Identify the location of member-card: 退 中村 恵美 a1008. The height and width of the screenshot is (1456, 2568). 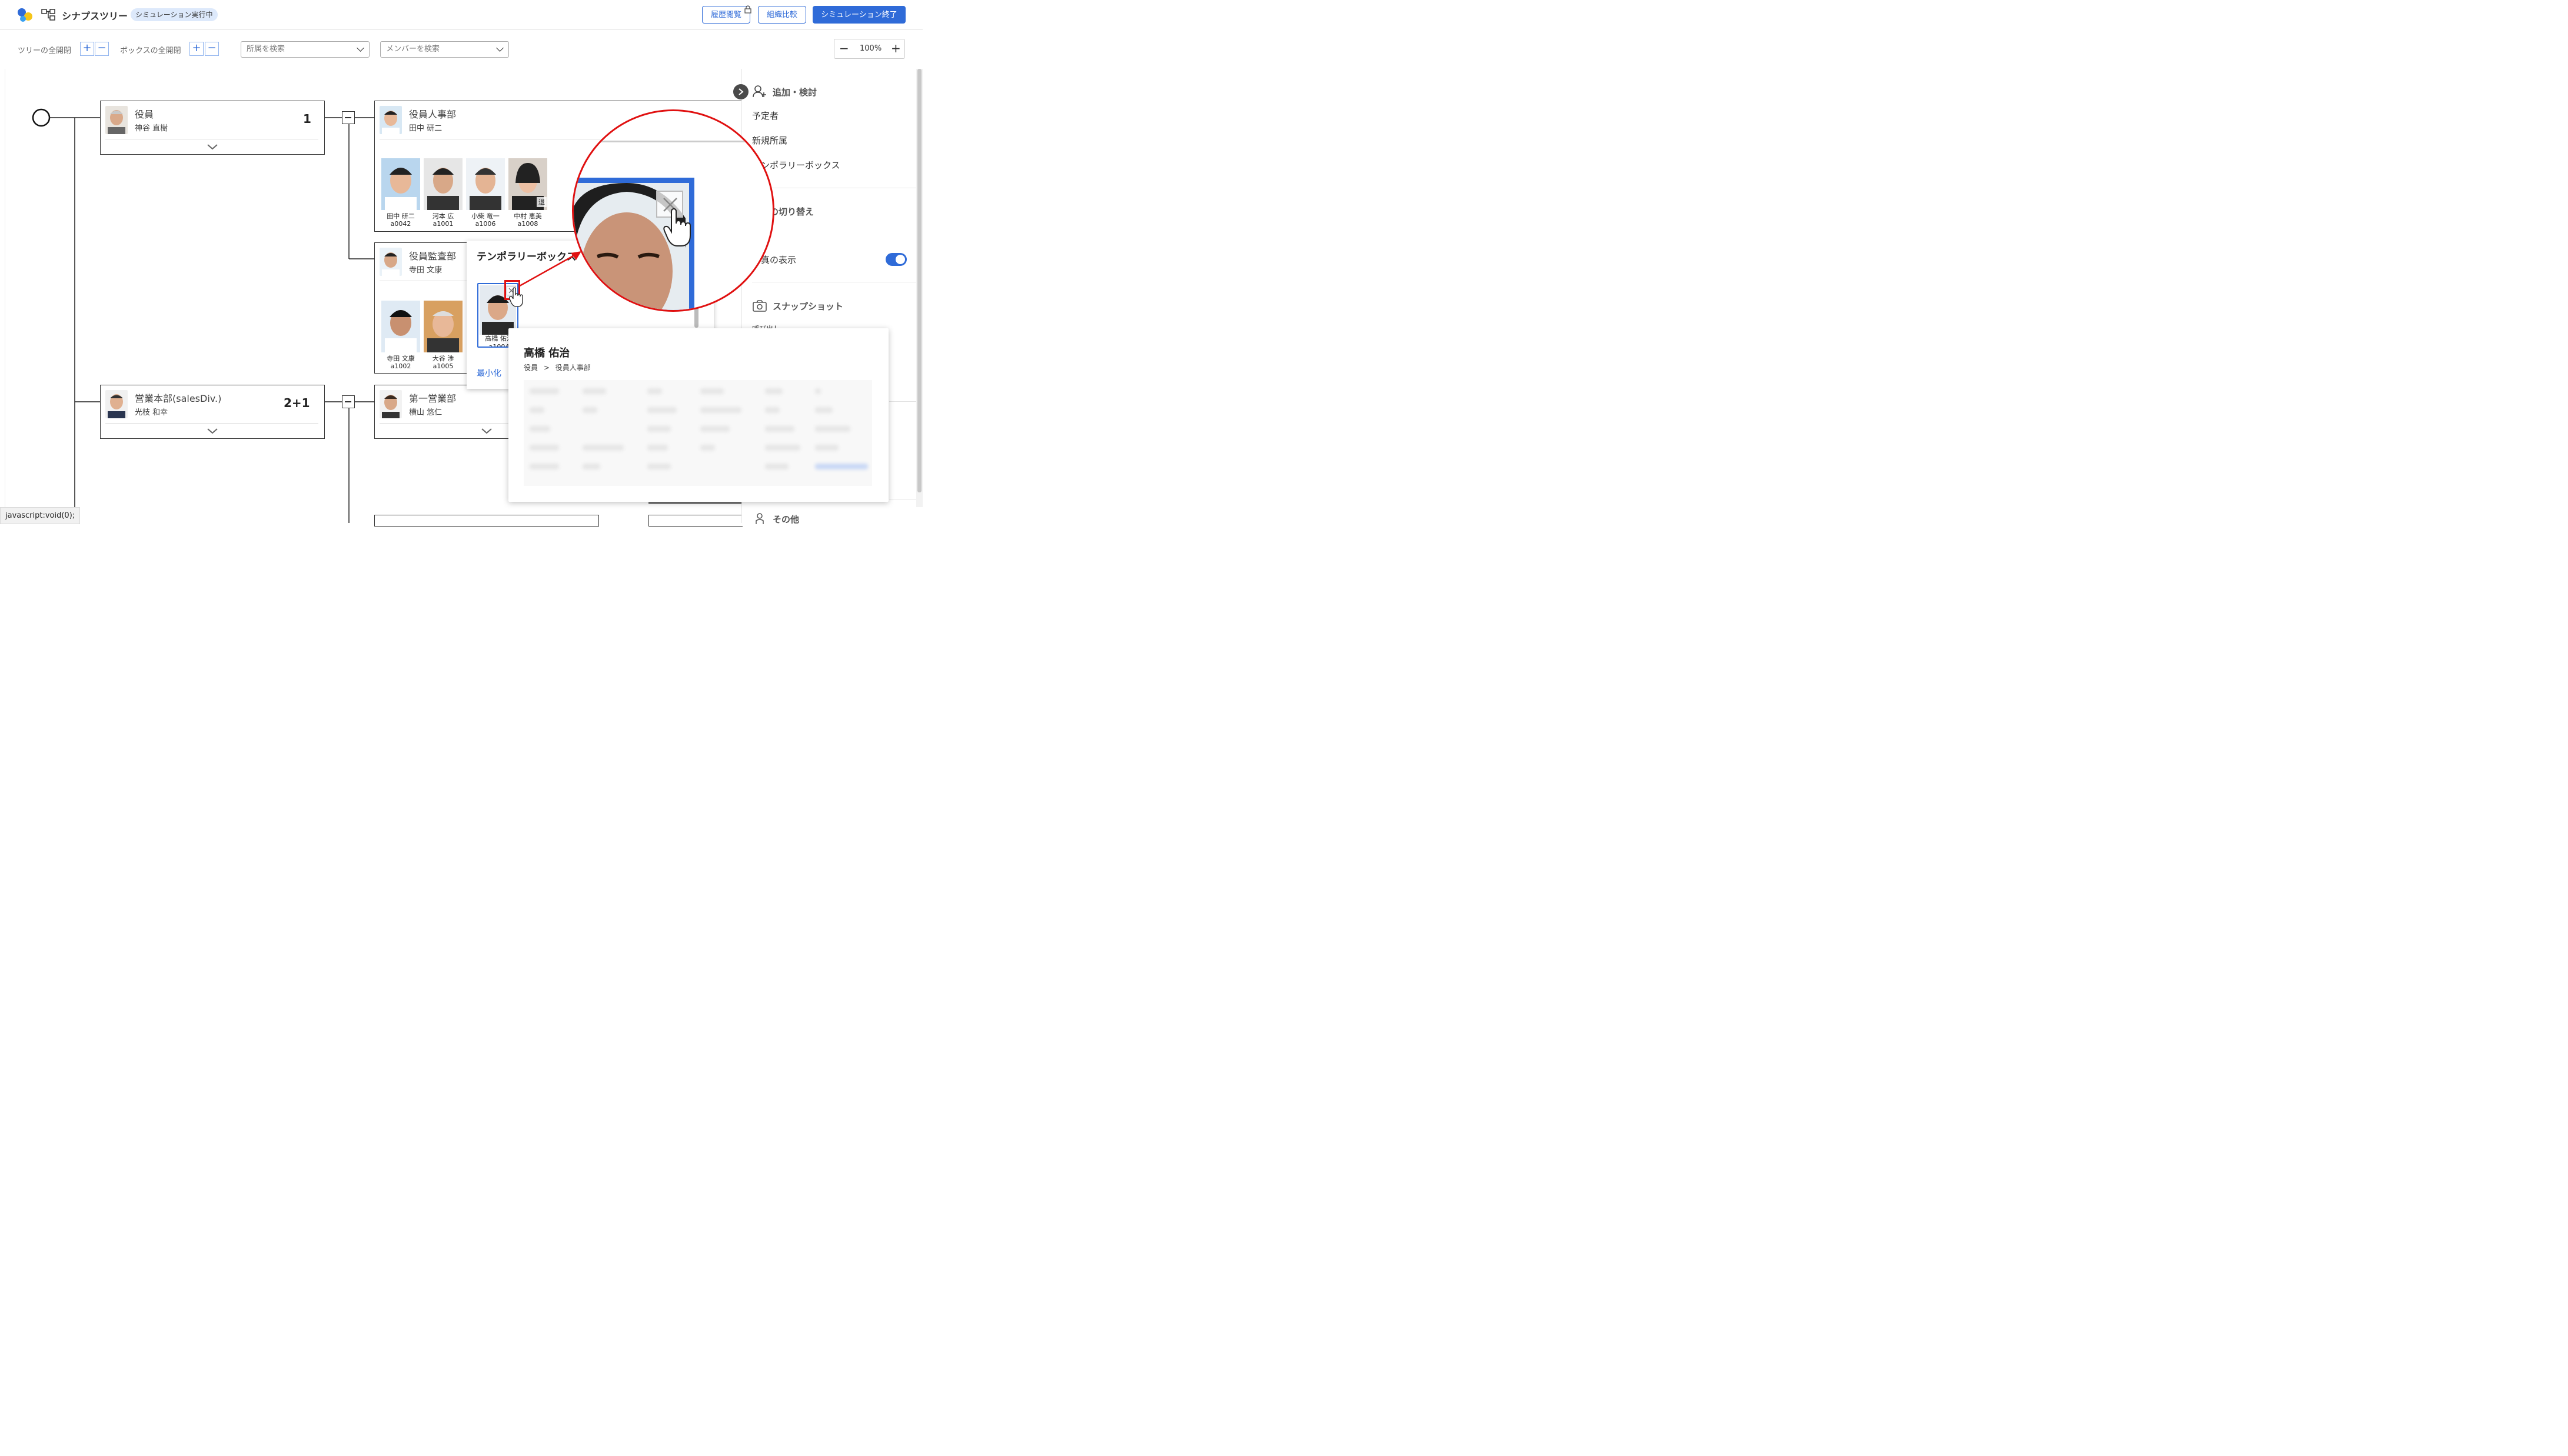
(527, 193).